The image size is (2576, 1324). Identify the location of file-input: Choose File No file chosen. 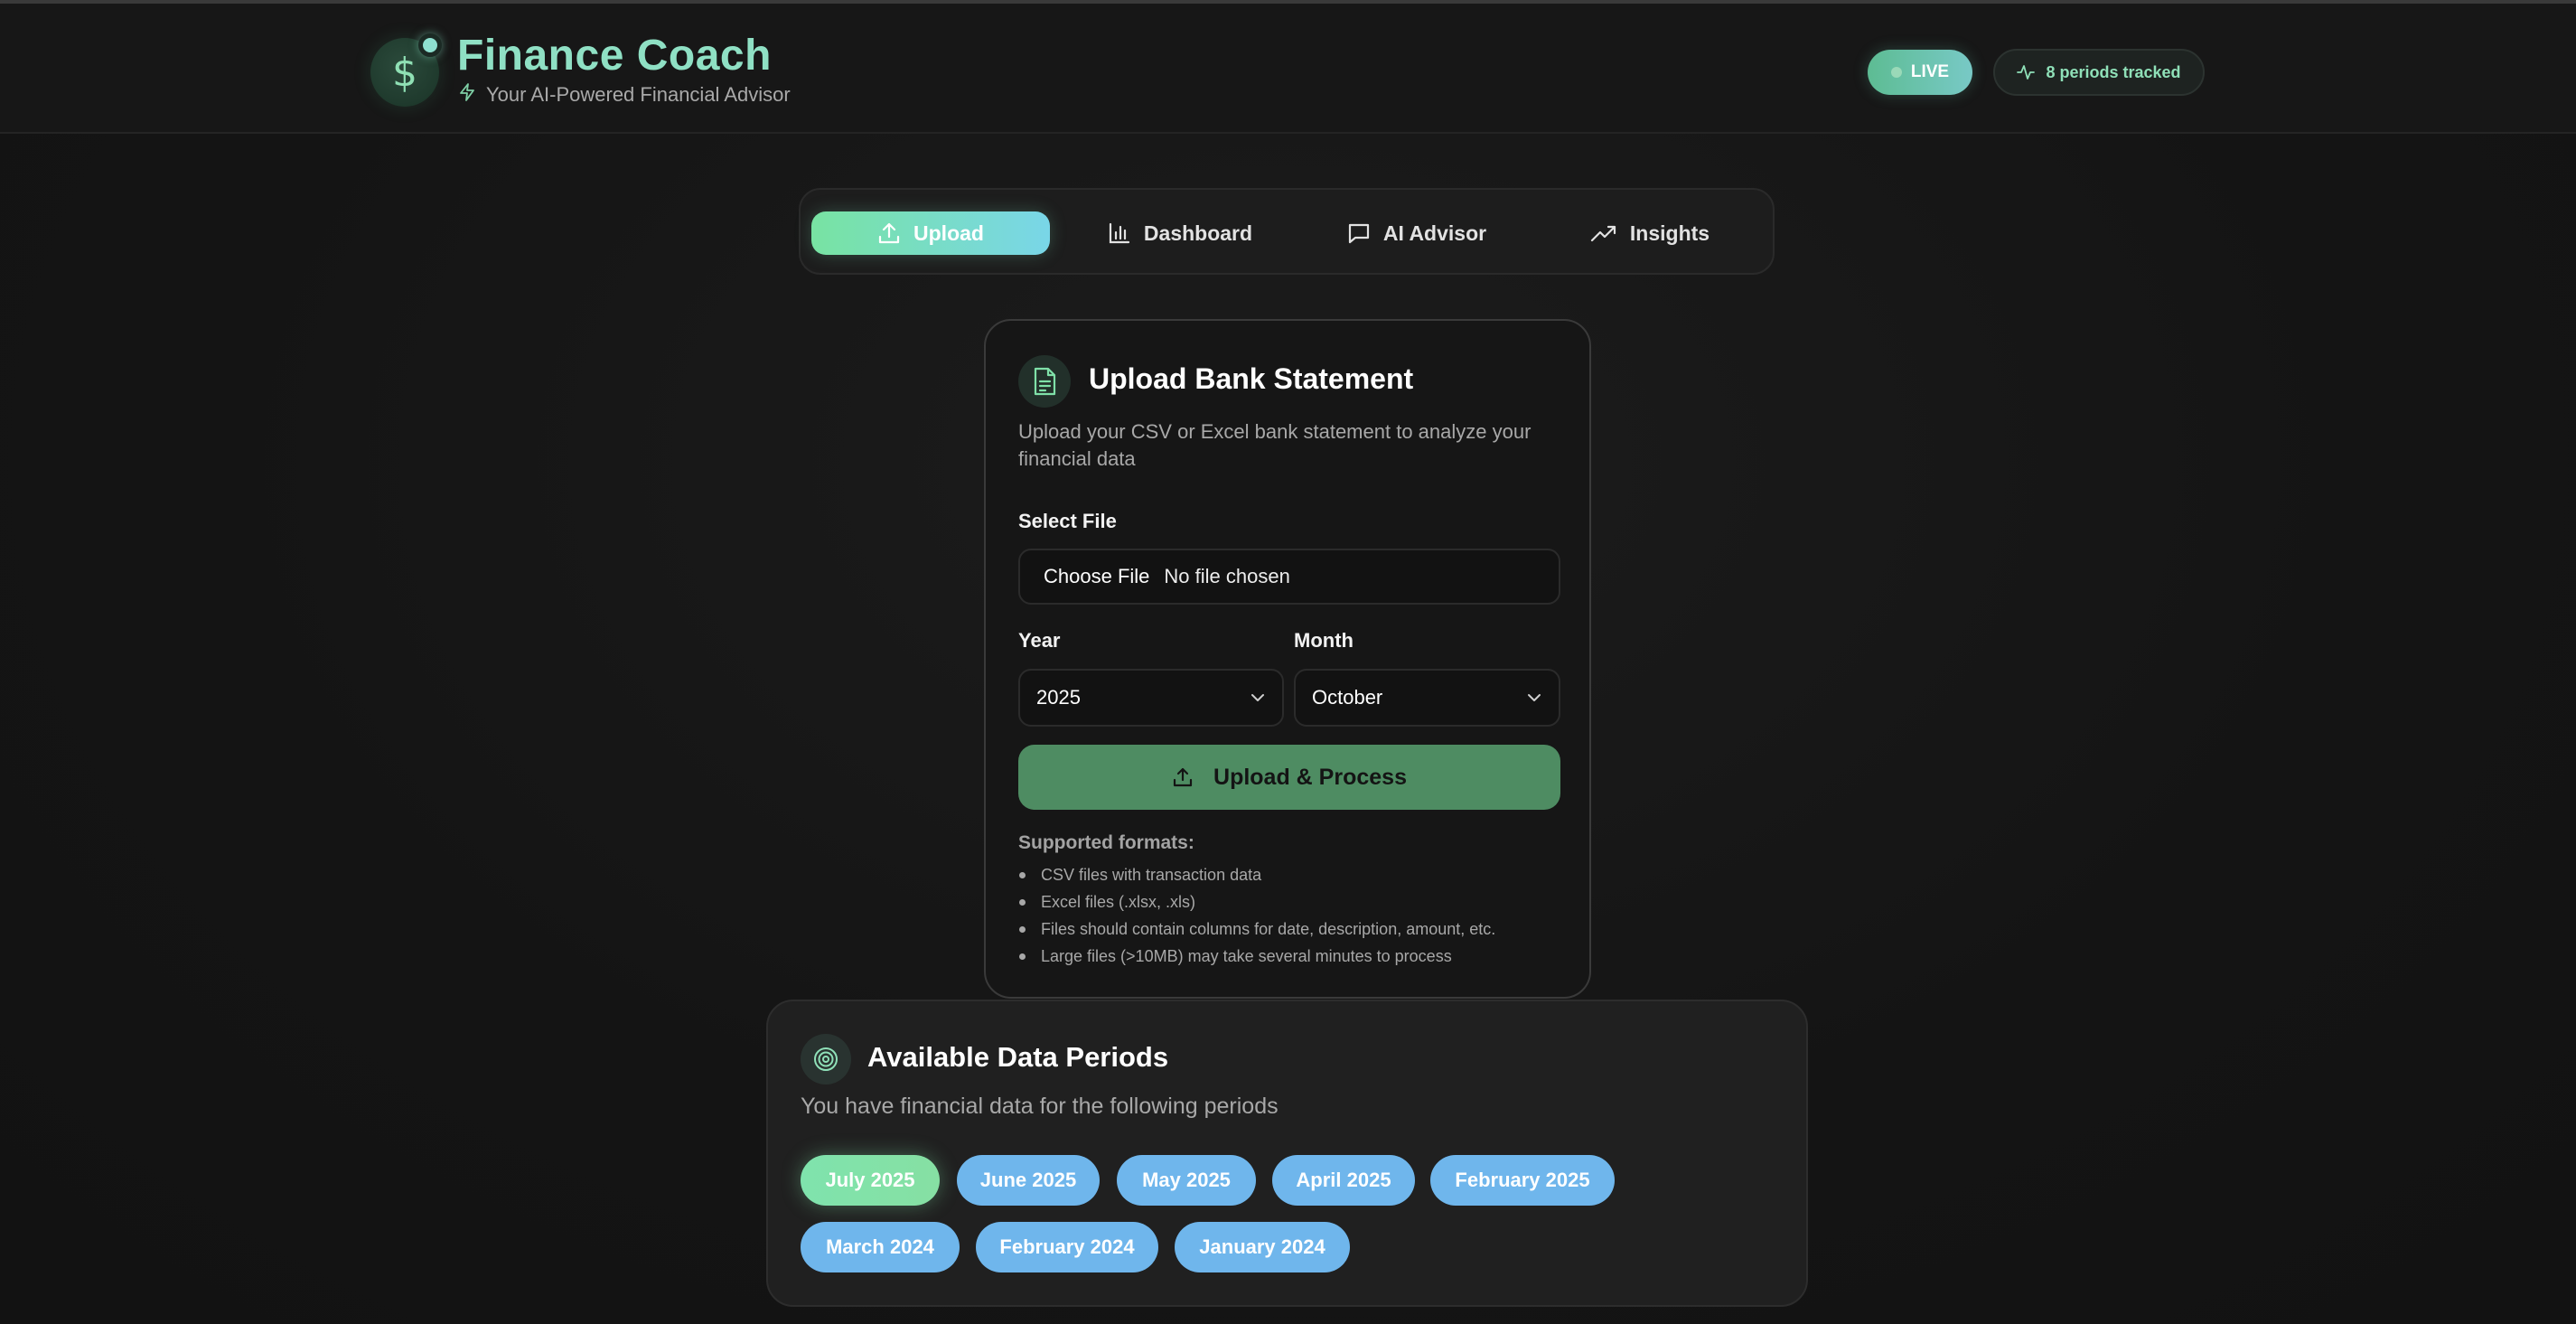
(1289, 577).